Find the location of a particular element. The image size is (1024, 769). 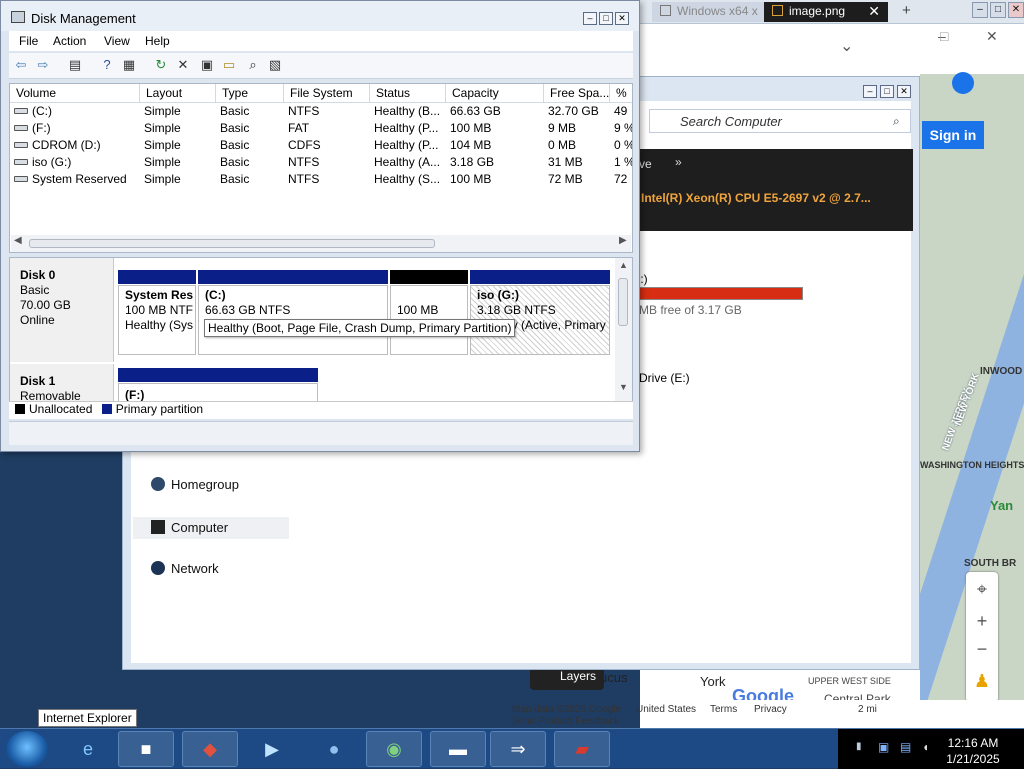

refresh-icon: ↻ is located at coordinates (161, 65).